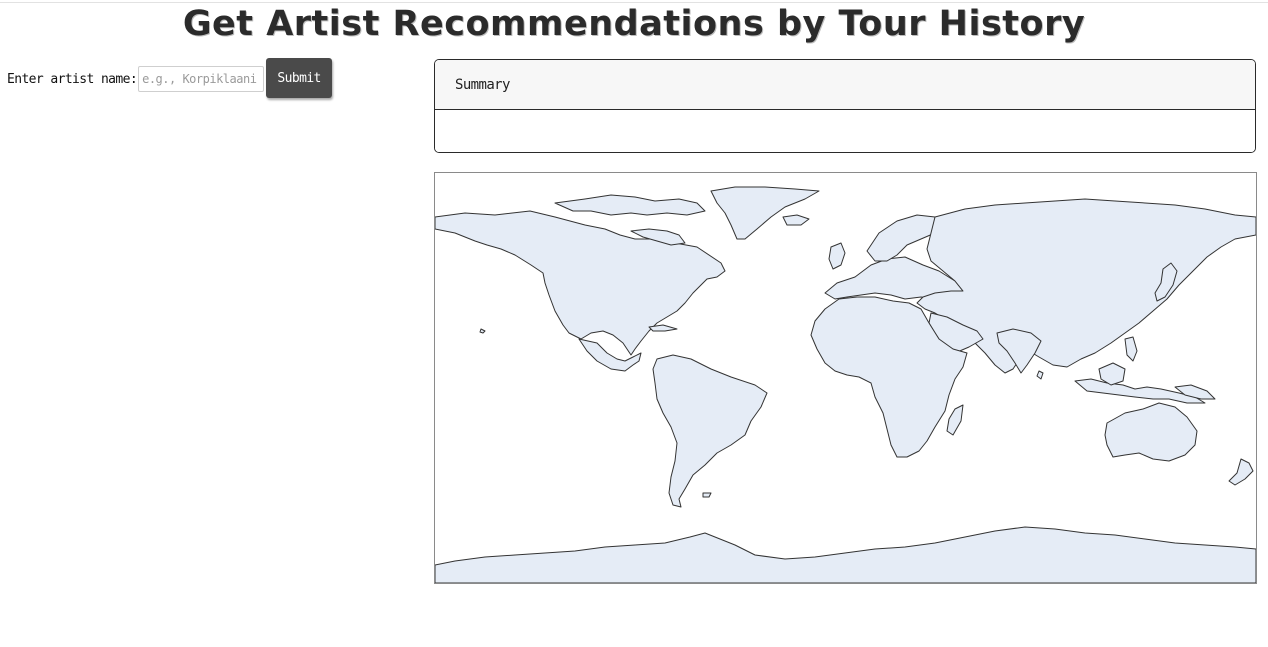  I want to click on artist-name-input, so click(201, 79).